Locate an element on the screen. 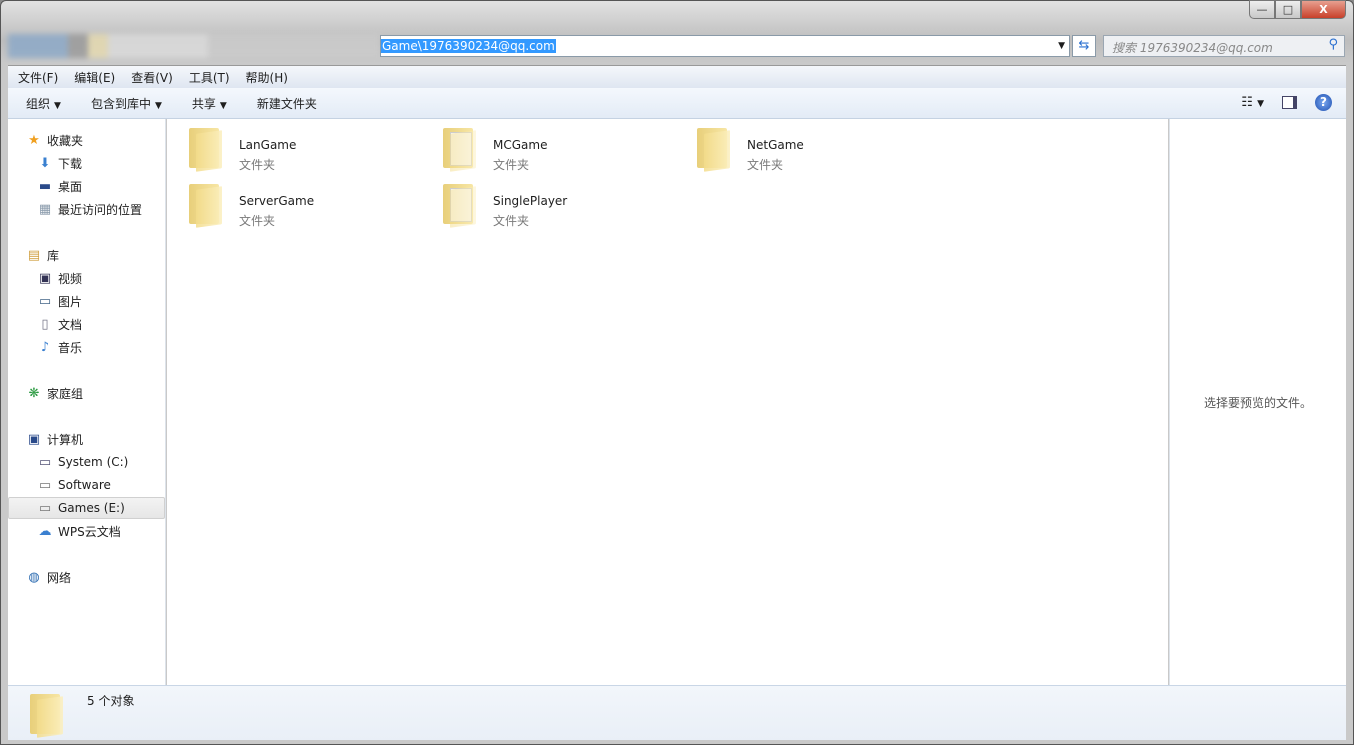  document-icon: ▯ is located at coordinates (45, 324).